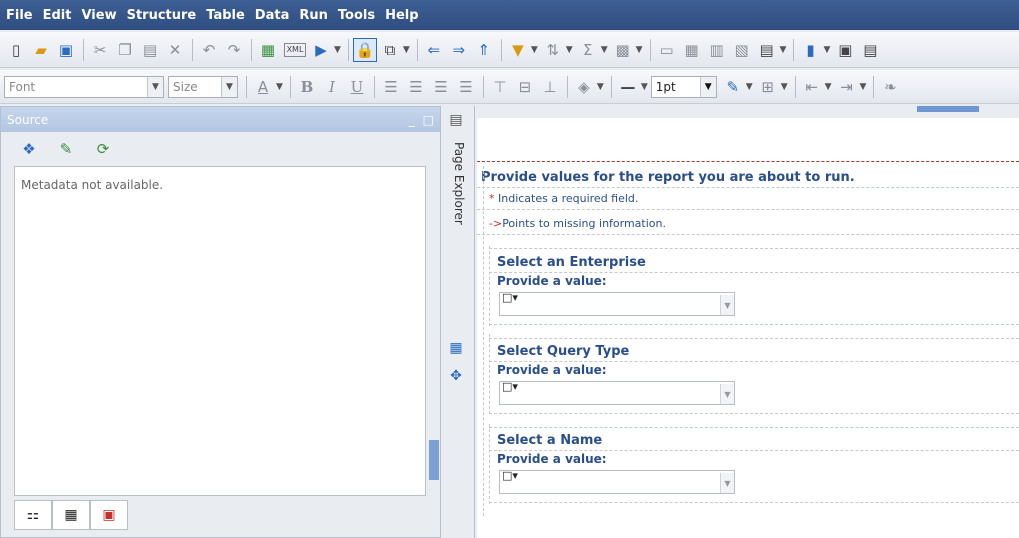 Image resolution: width=1019 pixels, height=538 pixels. What do you see at coordinates (456, 348) in the screenshot?
I see `query-explorer-icon: ▦` at bounding box center [456, 348].